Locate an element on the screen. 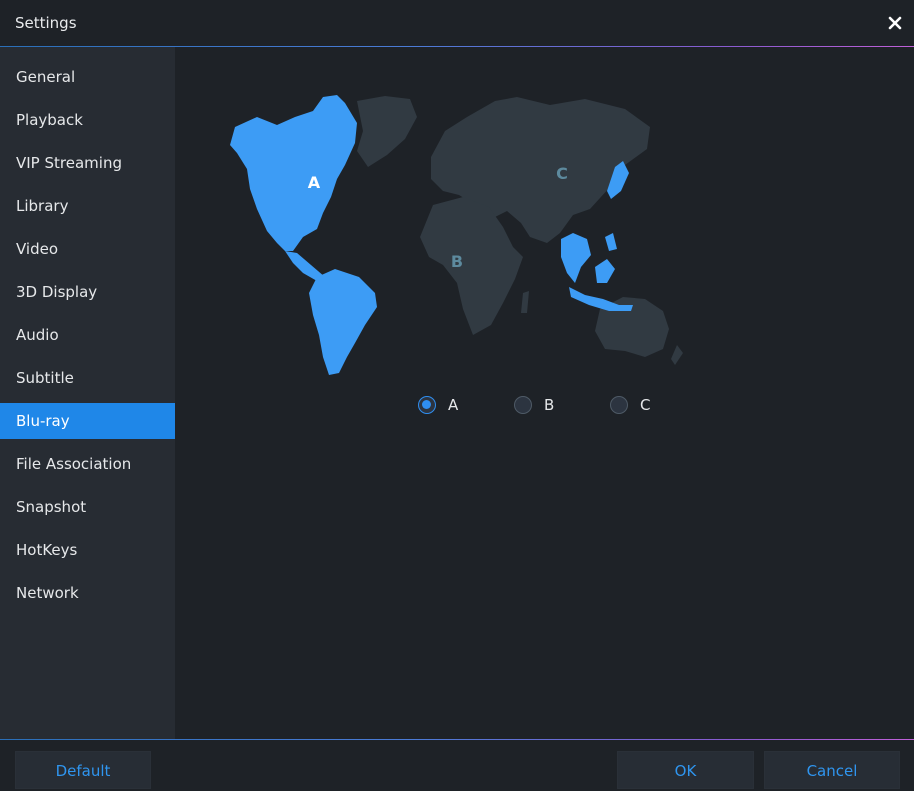  map-south-america is located at coordinates (343, 322).